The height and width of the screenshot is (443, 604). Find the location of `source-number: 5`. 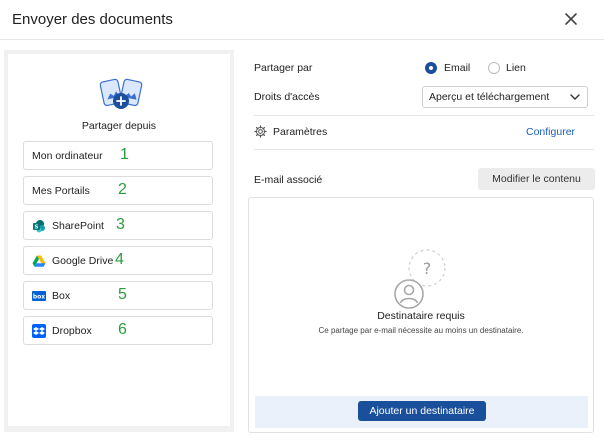

source-number: 5 is located at coordinates (122, 294).